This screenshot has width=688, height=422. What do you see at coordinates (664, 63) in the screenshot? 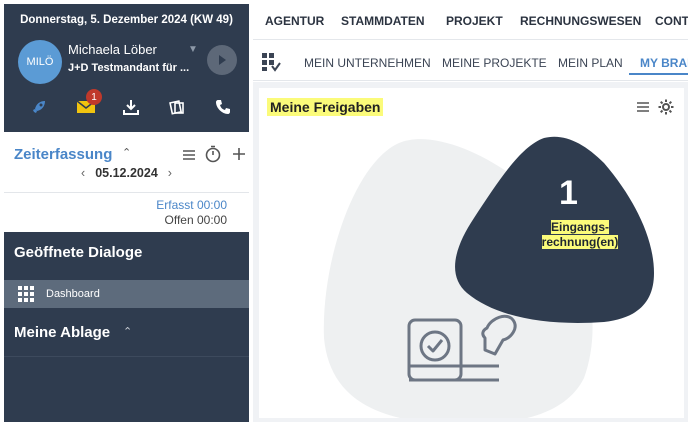
I see `subnav-my-brain: MY BRAI` at bounding box center [664, 63].